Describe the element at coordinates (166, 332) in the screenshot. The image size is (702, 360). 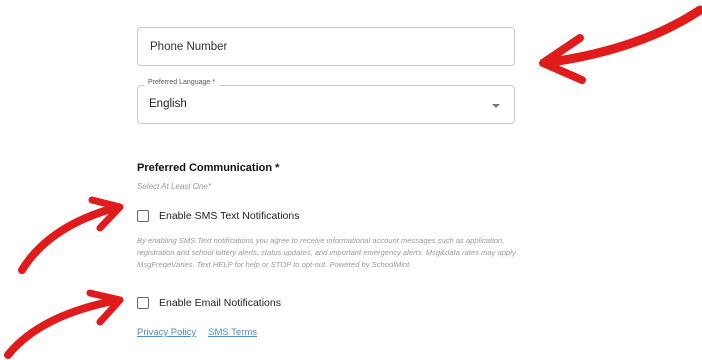
I see `privacy-policy-link: Privacy Policy` at that location.